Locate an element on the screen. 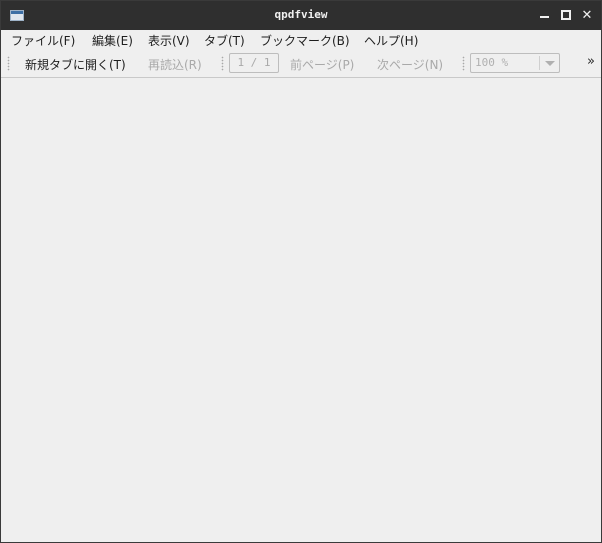 Image resolution: width=602 pixels, height=543 pixels. zoom-combobox: 100 % is located at coordinates (515, 63).